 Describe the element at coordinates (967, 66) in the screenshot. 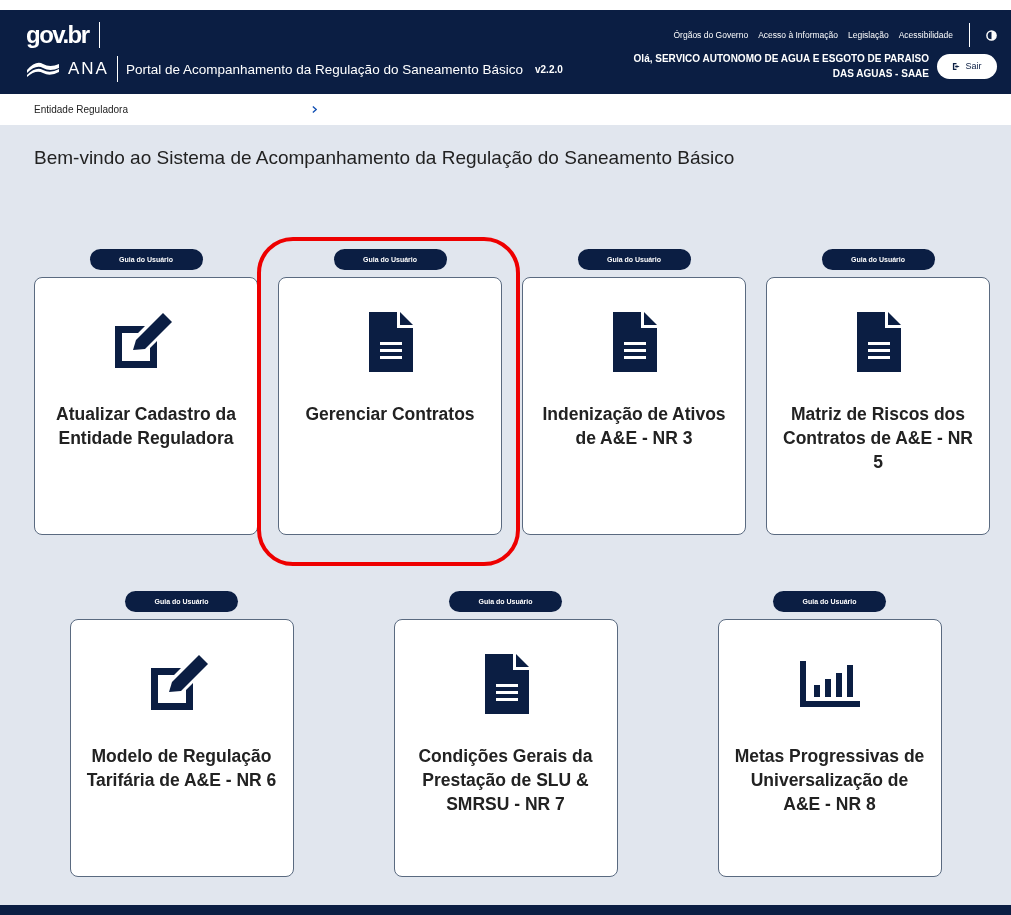

I see `logout-button: Sair` at that location.